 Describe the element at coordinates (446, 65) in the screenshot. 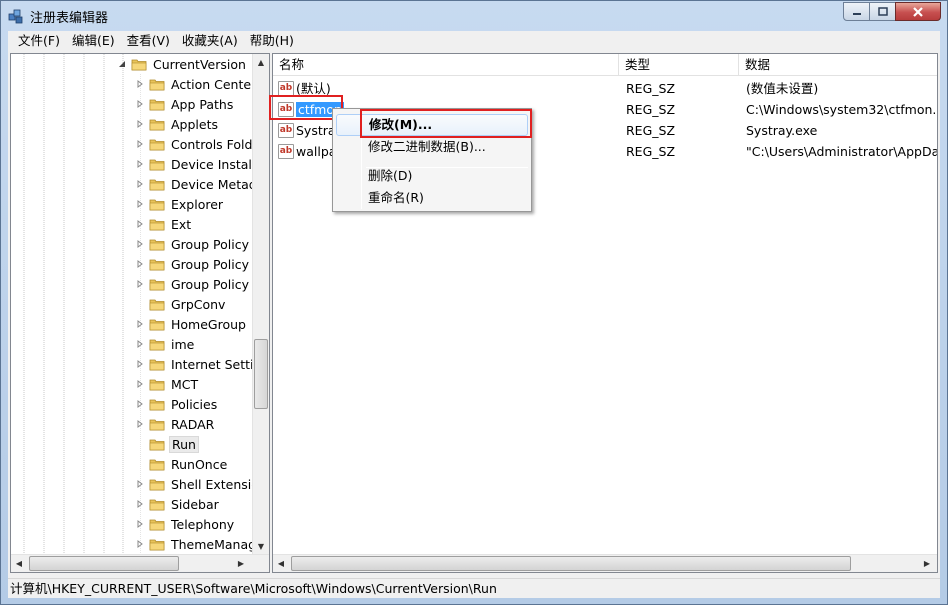

I see `column-header-name: 名称` at that location.